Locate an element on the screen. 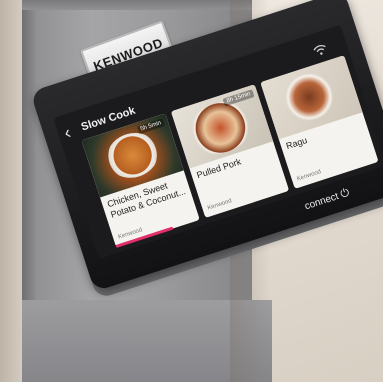 This screenshot has height=382, width=383. background-left is located at coordinates (11, 191).